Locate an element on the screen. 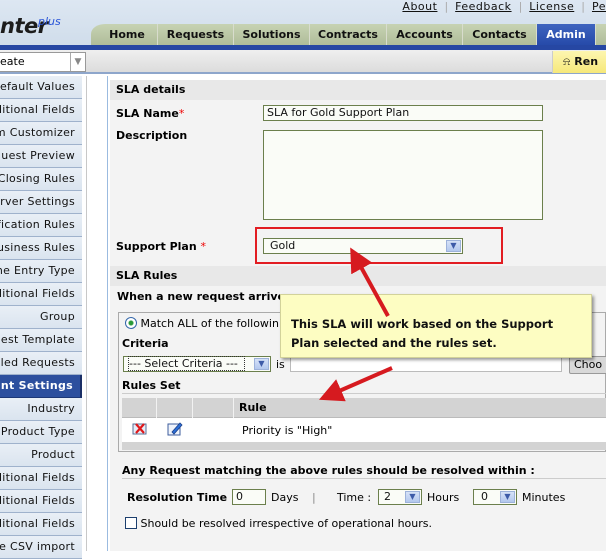 The width and height of the screenshot is (606, 559). support-plan-label: Support Plan * is located at coordinates (161, 246).